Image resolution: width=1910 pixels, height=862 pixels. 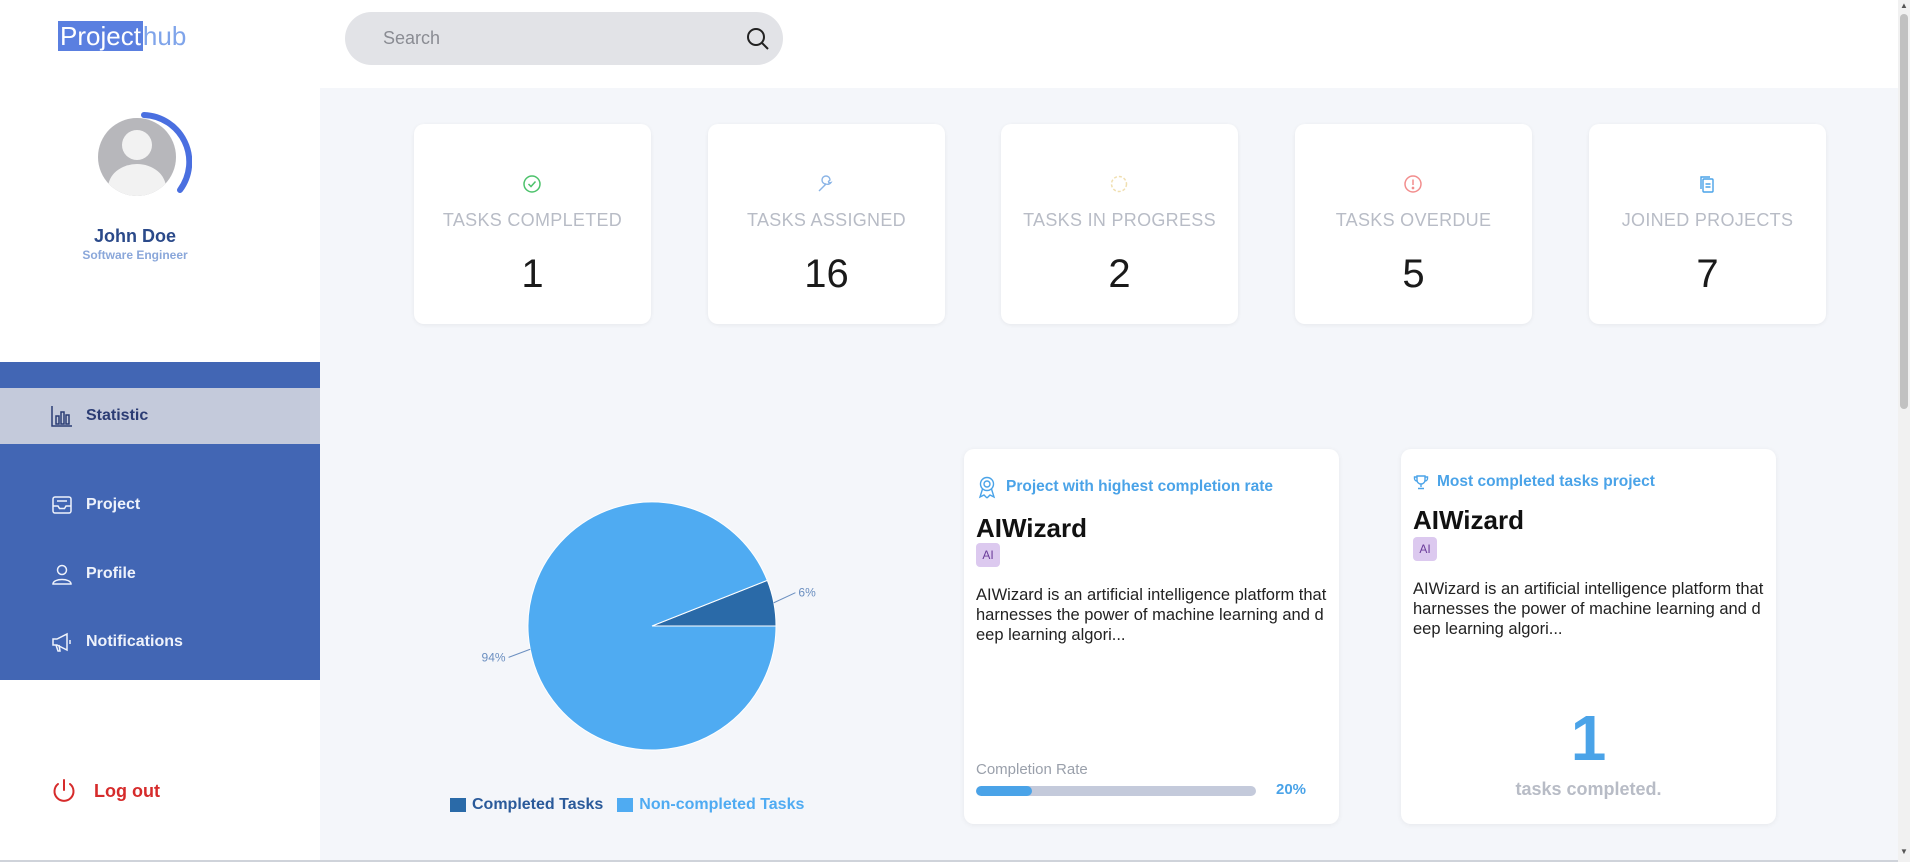 I want to click on sidebar-item-statistic: Statistic, so click(x=160, y=416).